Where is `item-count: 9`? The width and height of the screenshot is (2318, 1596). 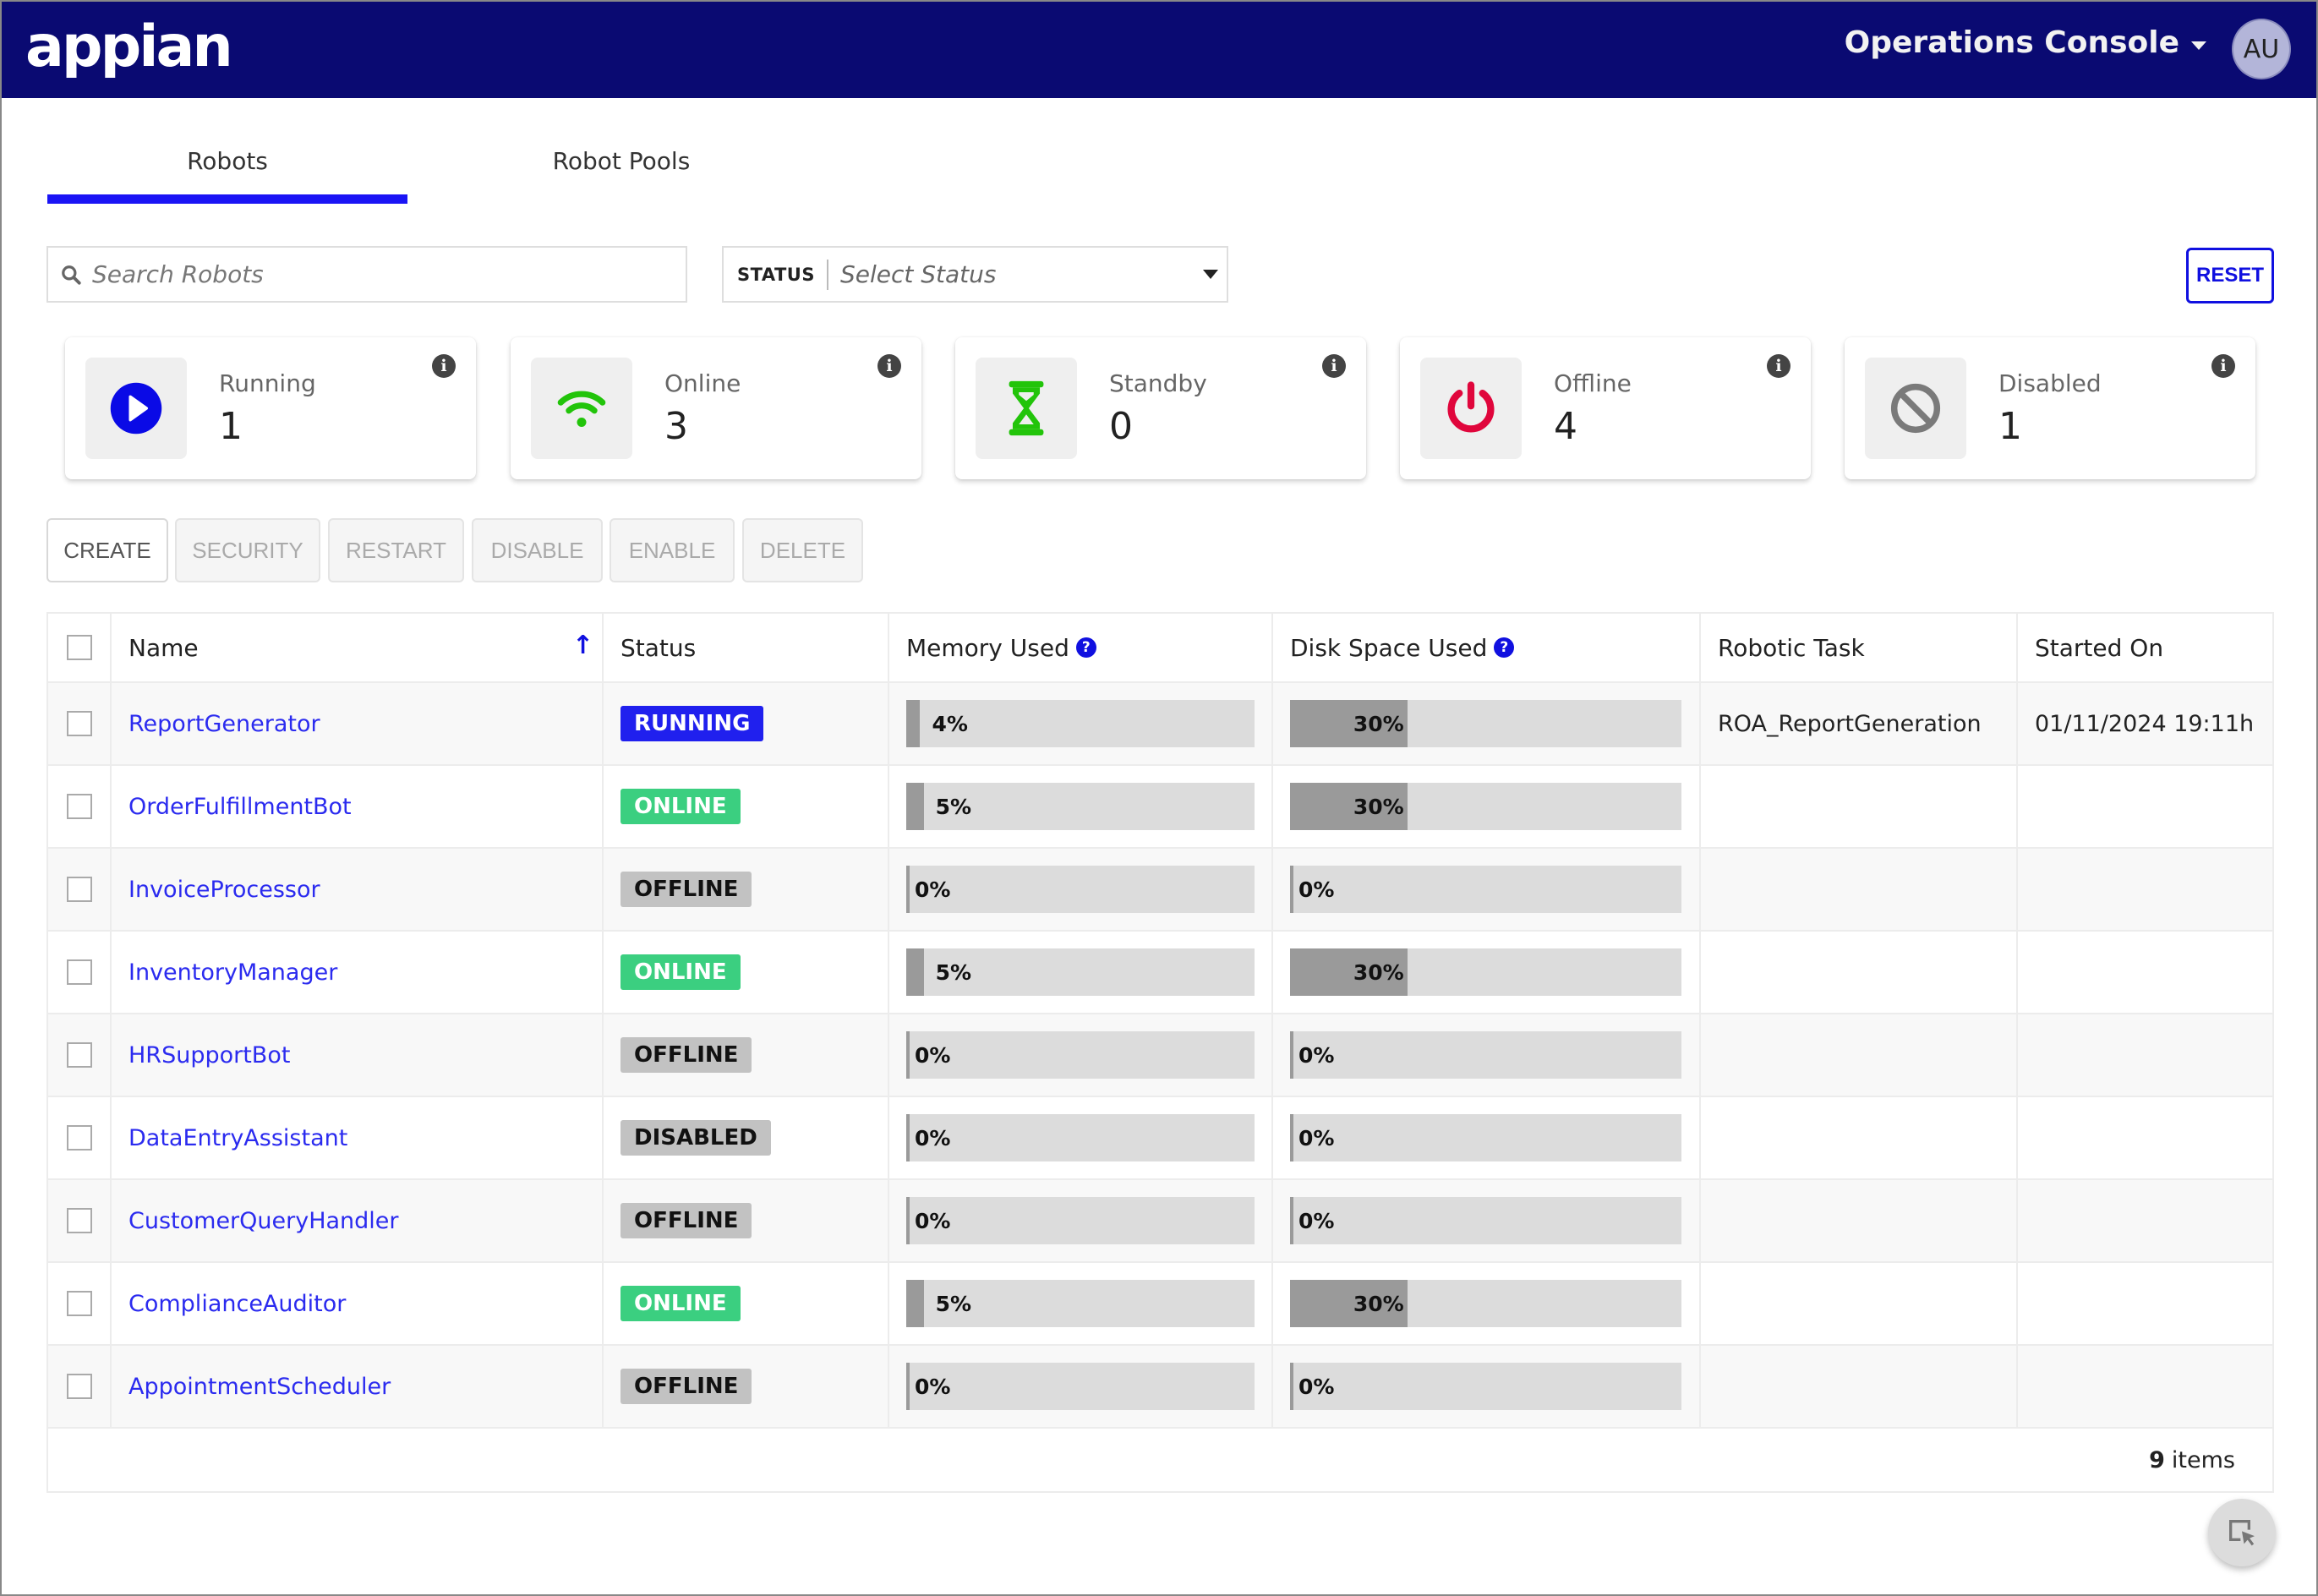
item-count: 9 is located at coordinates (2157, 1459).